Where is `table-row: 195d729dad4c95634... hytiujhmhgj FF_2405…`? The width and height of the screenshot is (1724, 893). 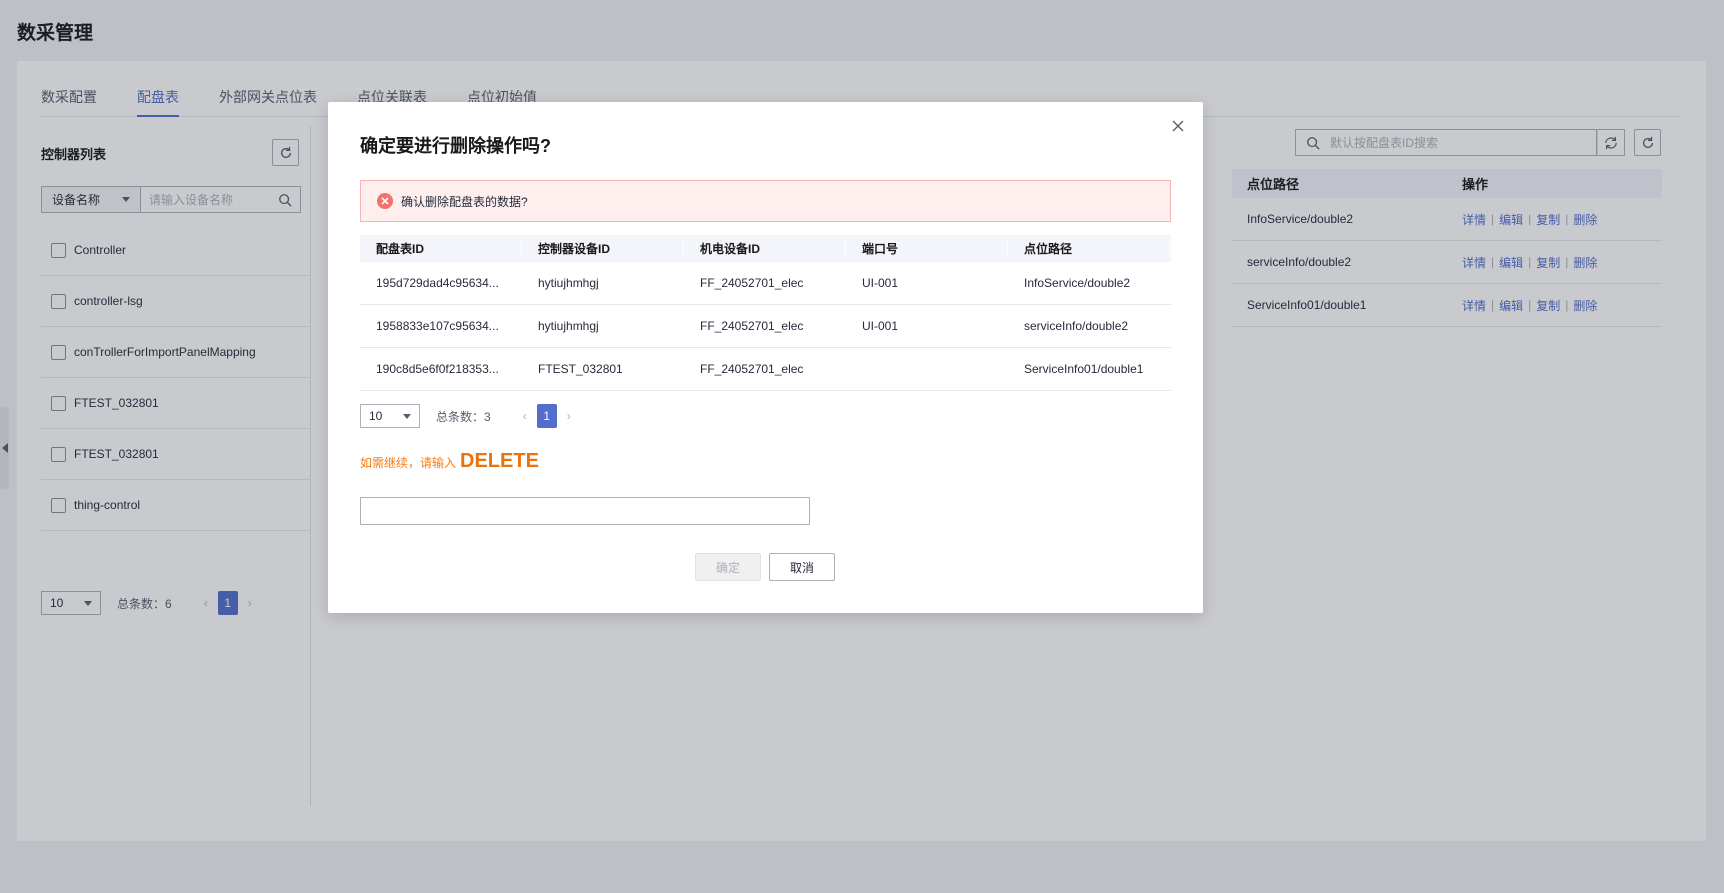
table-row: 195d729dad4c95634... hytiujhmhgj FF_2405… is located at coordinates (765, 283).